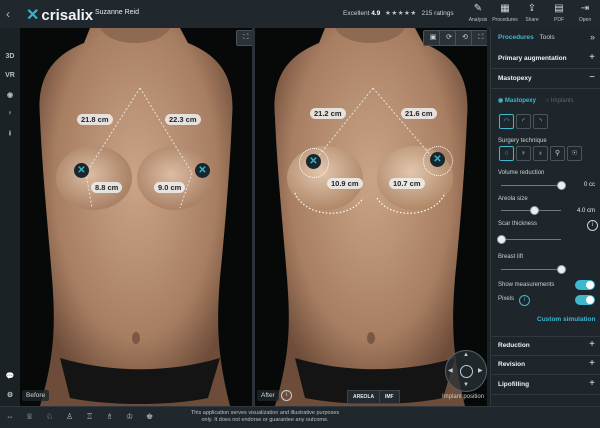 The image size is (600, 428). I want to click on tool-hips-icon: ♔, so click(129, 416).